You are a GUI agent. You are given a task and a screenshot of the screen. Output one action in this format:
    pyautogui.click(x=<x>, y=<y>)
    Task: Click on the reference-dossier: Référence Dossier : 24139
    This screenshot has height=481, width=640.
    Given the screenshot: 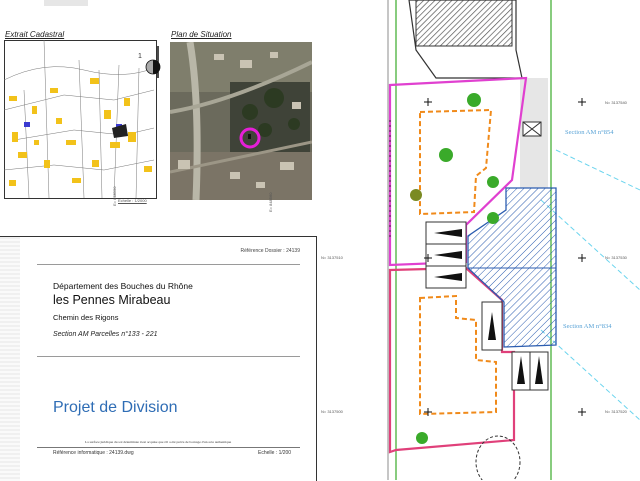 What is the action you would take?
    pyautogui.click(x=270, y=251)
    